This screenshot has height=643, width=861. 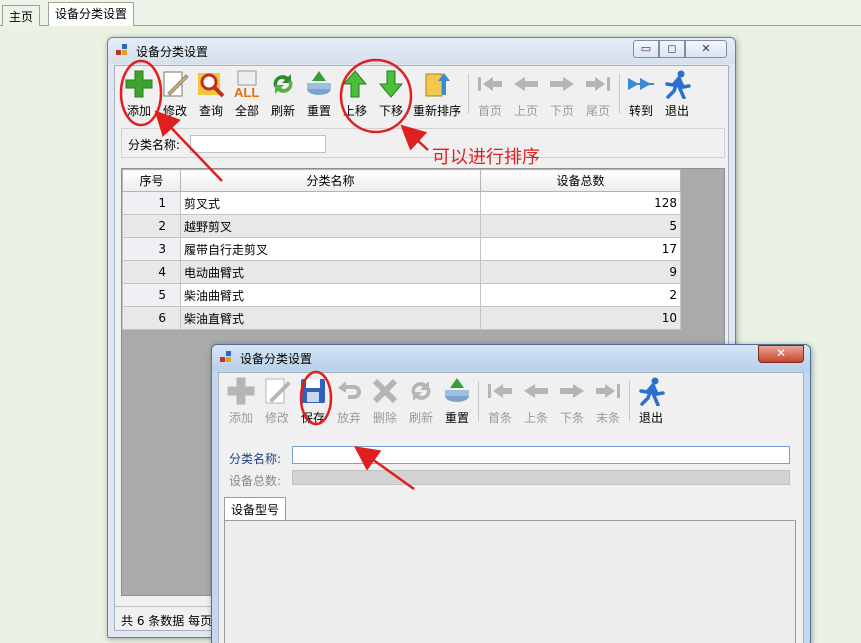 I want to click on row-index-cell: 6, so click(x=151, y=318).